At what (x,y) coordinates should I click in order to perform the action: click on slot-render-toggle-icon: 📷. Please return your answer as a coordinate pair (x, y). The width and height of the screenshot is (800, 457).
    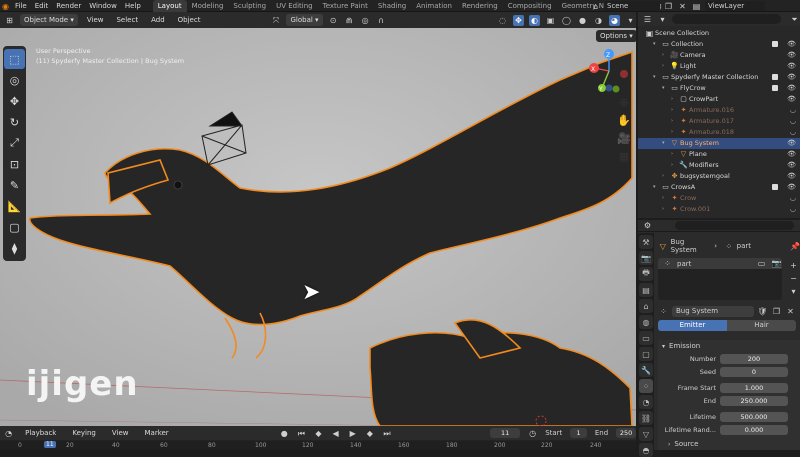
    Looking at the image, I should click on (776, 263).